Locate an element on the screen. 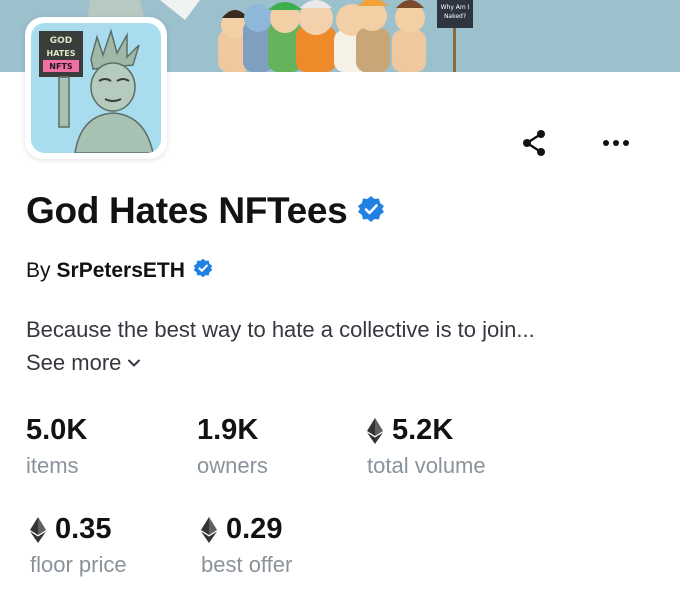  title-row: God Hates NFTees is located at coordinates (205, 211).